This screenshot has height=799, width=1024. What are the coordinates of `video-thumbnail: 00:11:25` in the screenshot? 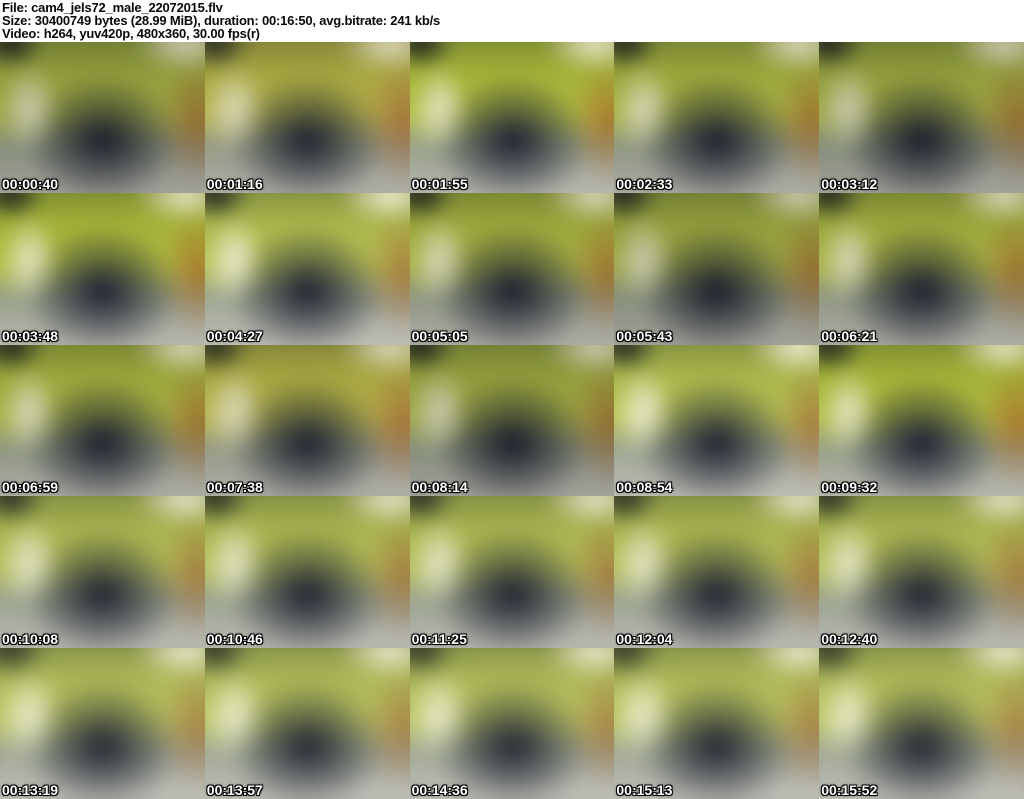 It's located at (512, 572).